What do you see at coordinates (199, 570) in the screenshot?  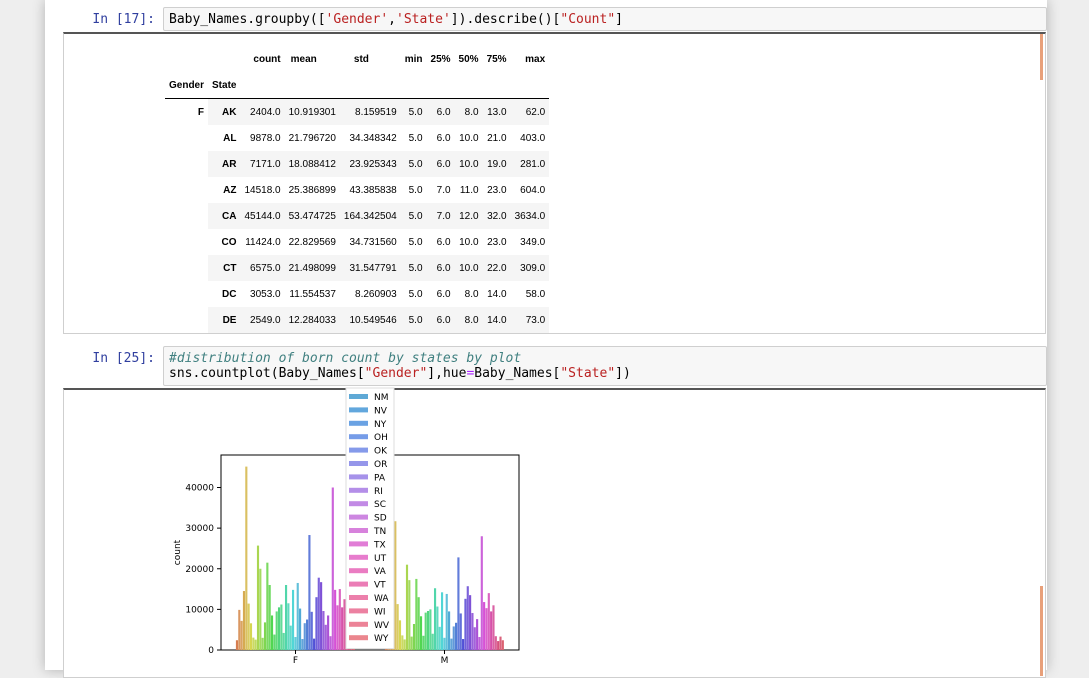 I see `y-tick-label: 20000` at bounding box center [199, 570].